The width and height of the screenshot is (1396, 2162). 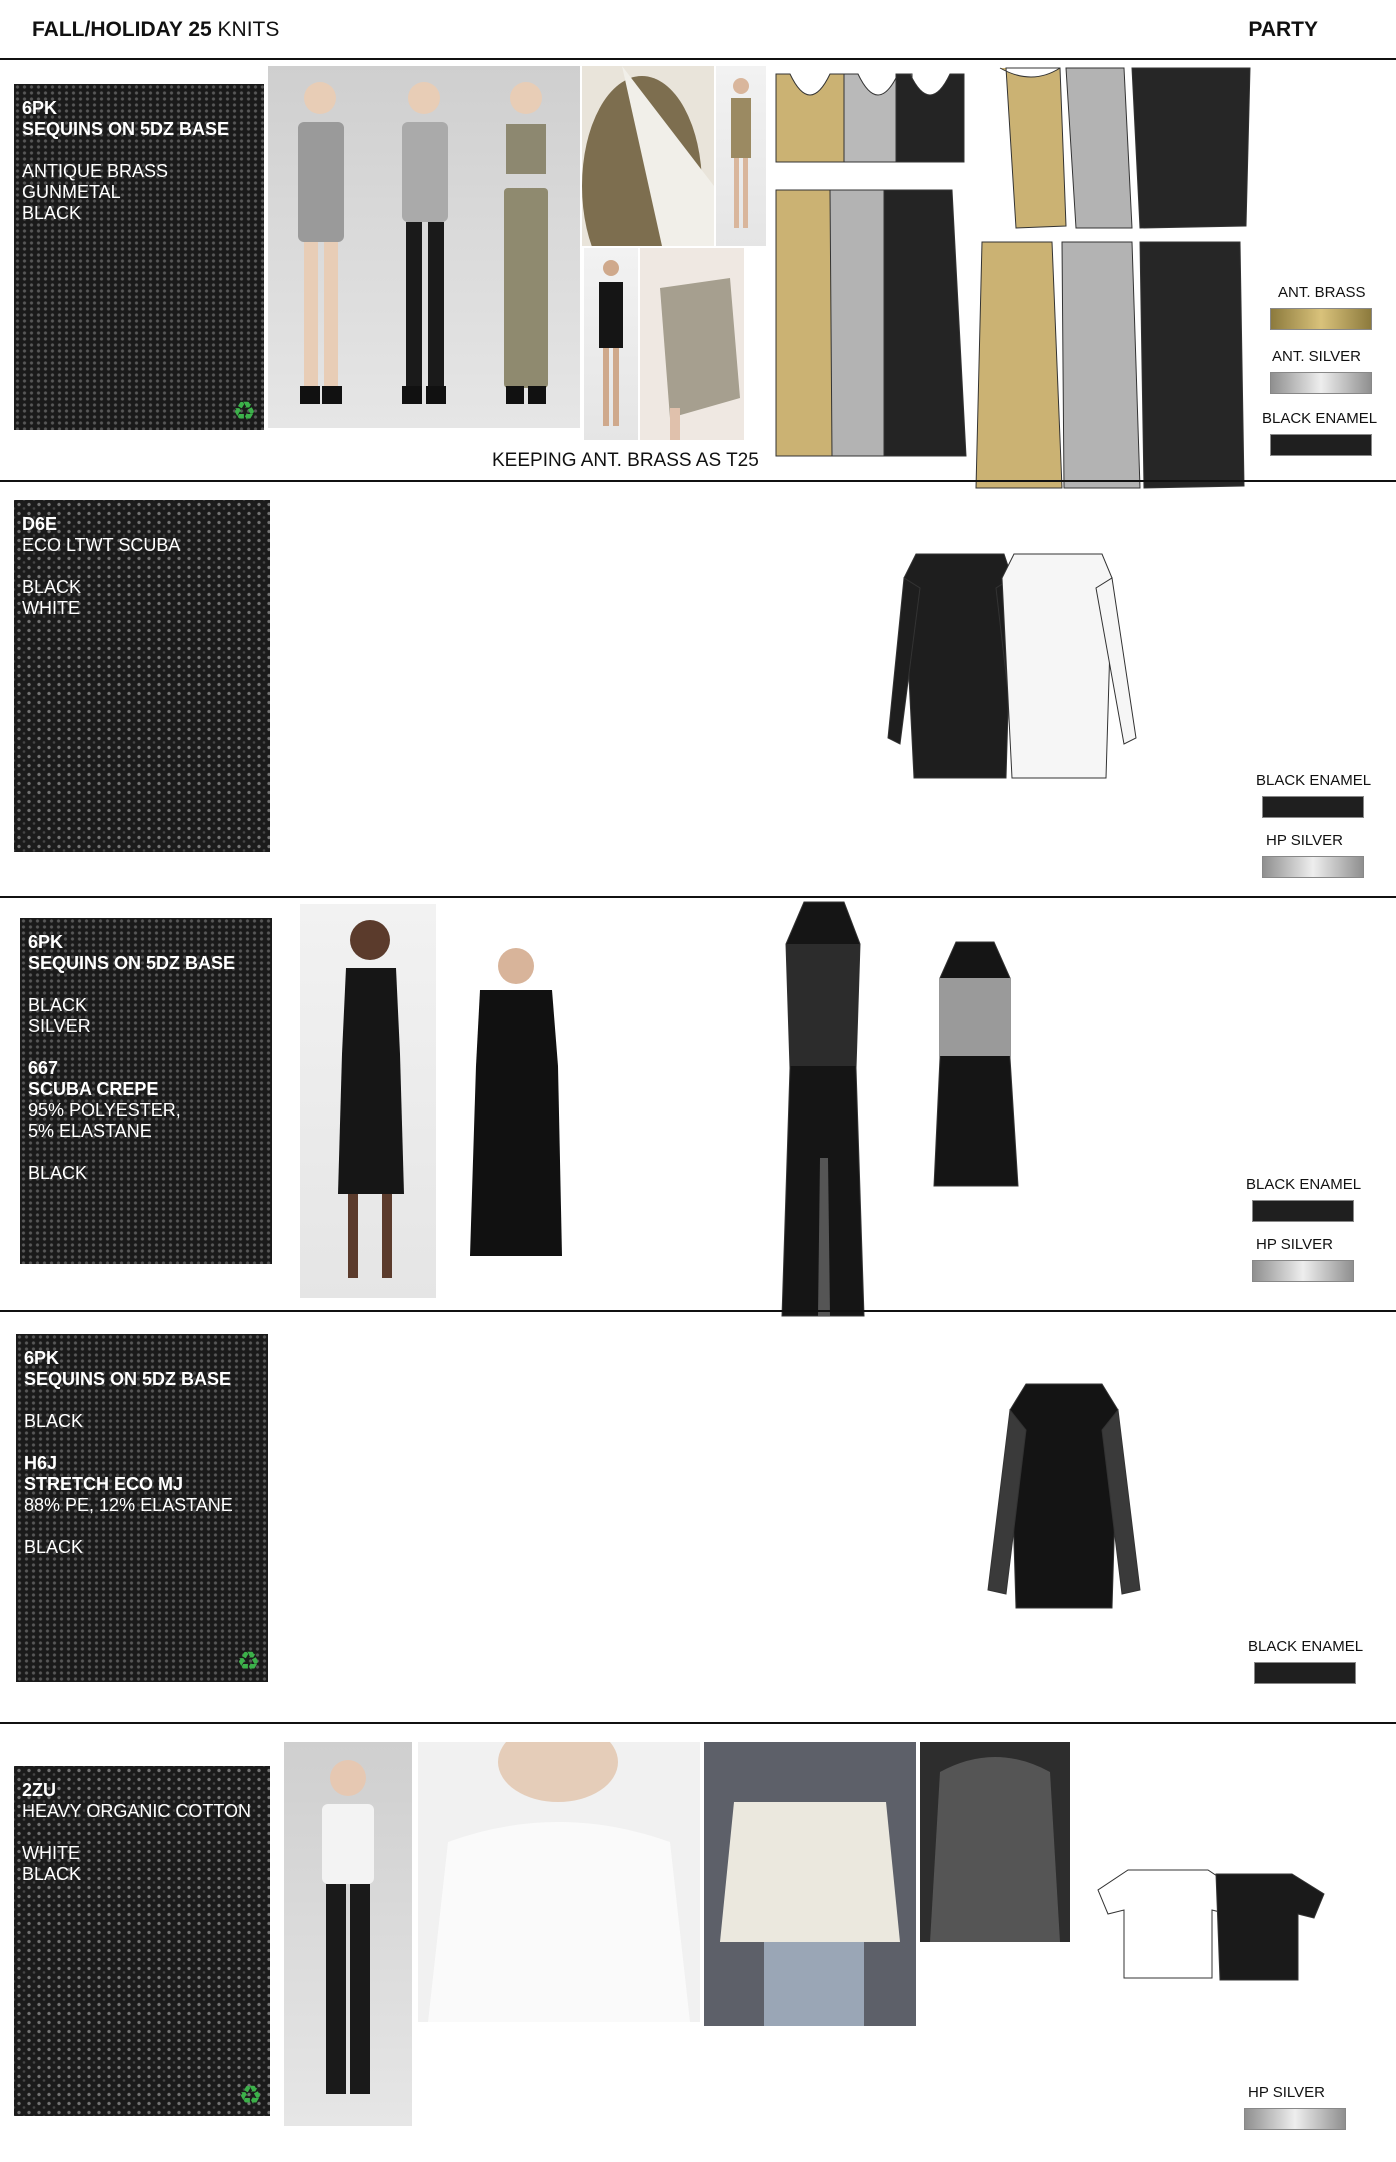 What do you see at coordinates (870, 118) in the screenshot?
I see `crop-top-flats` at bounding box center [870, 118].